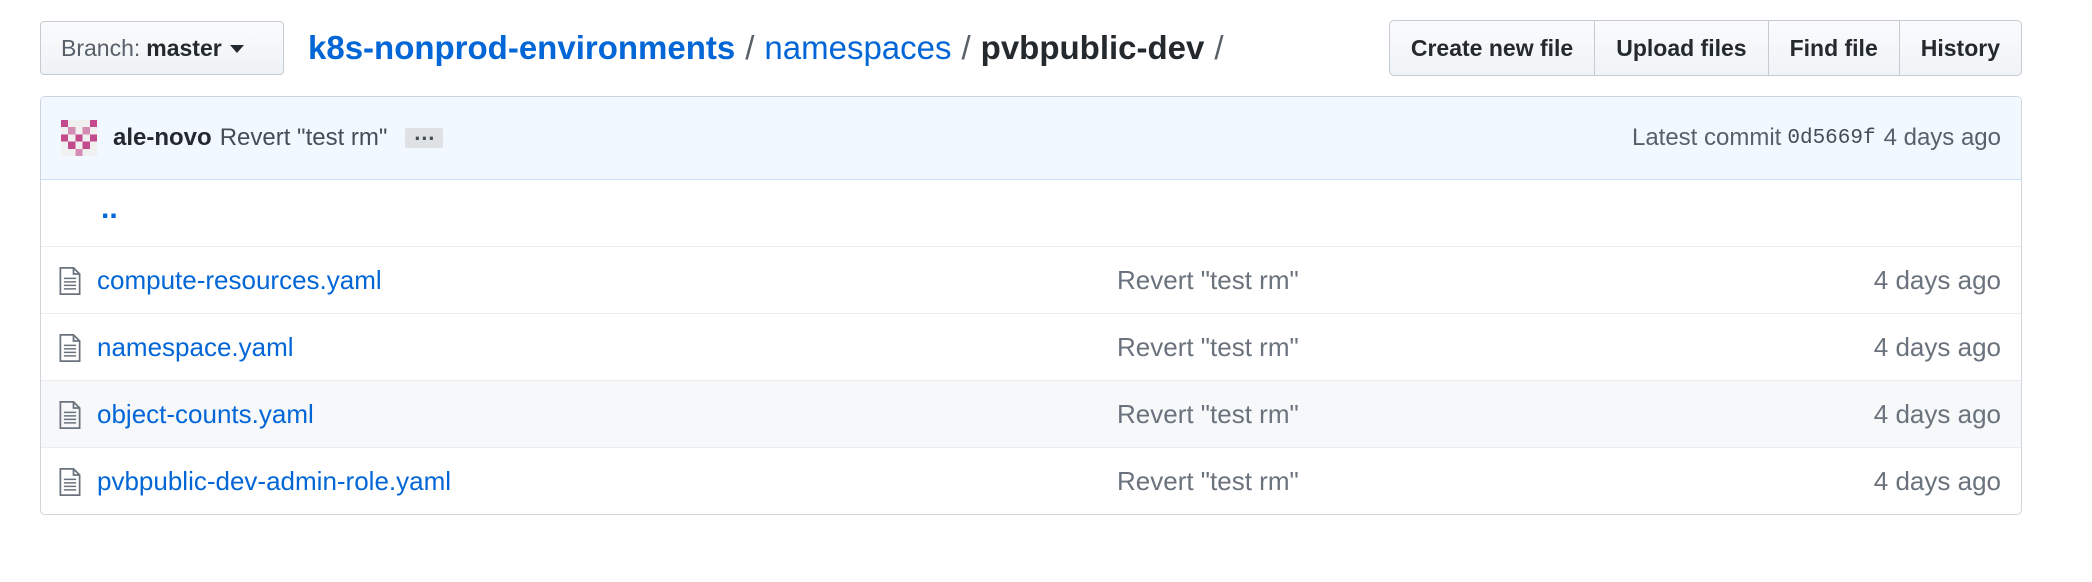 Image resolution: width=2092 pixels, height=582 pixels. Describe the element at coordinates (162, 138) in the screenshot. I see `commit-author-link: ale-novo` at that location.